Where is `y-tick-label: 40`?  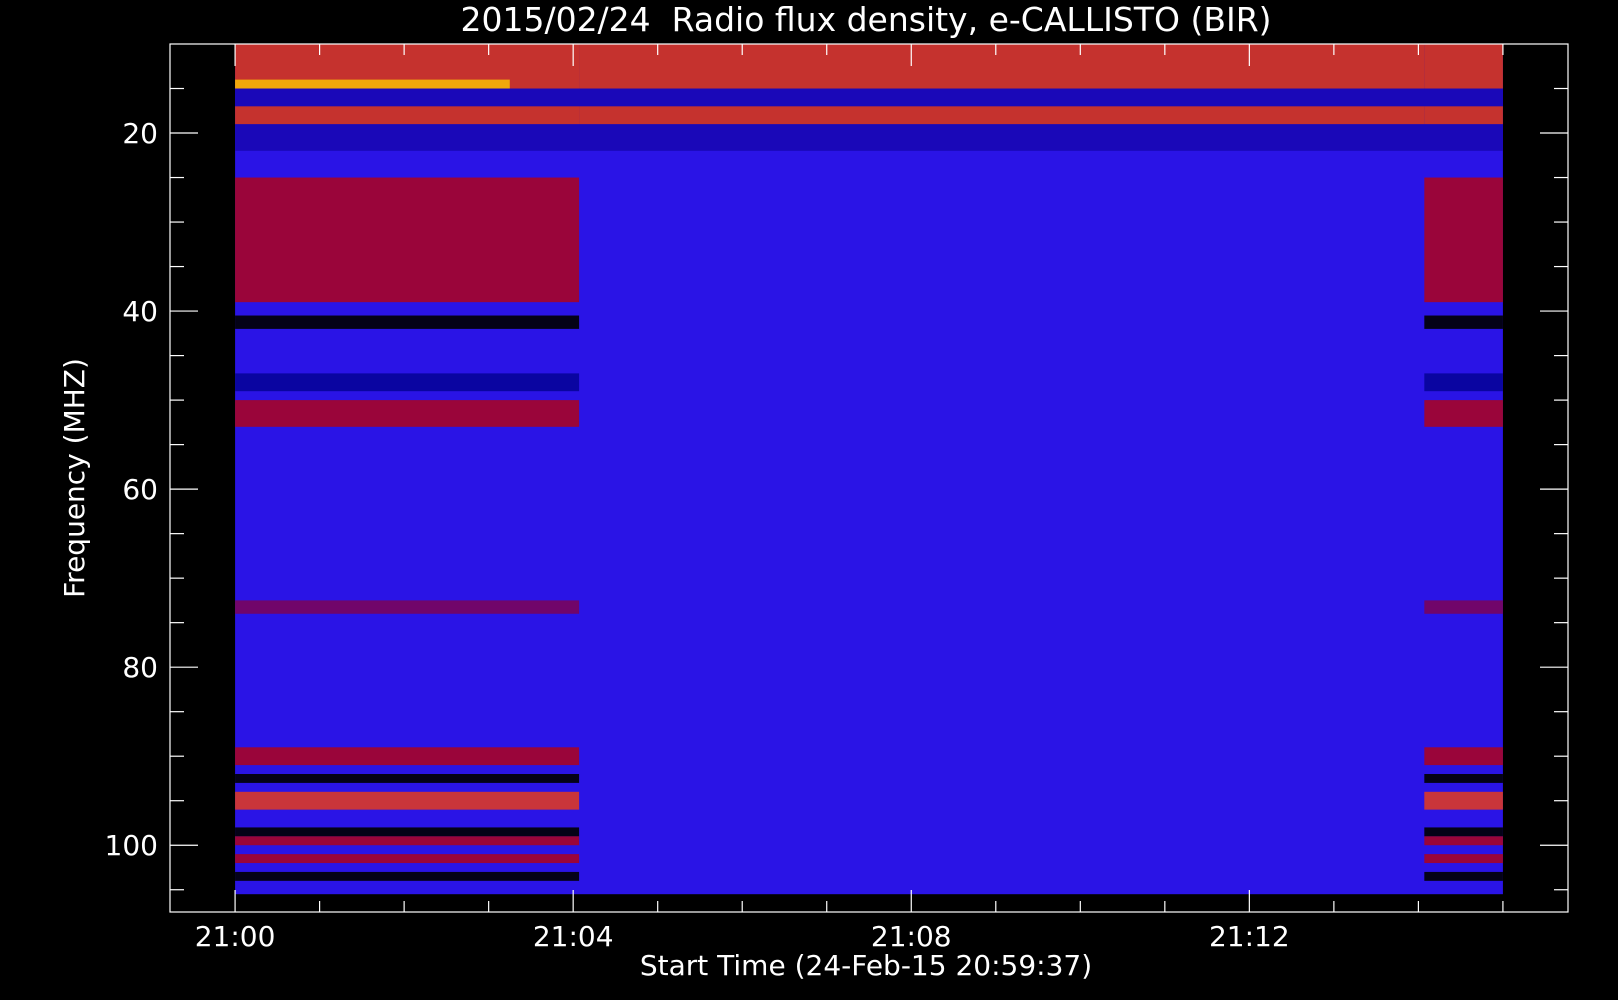
y-tick-label: 40 is located at coordinates (140, 311).